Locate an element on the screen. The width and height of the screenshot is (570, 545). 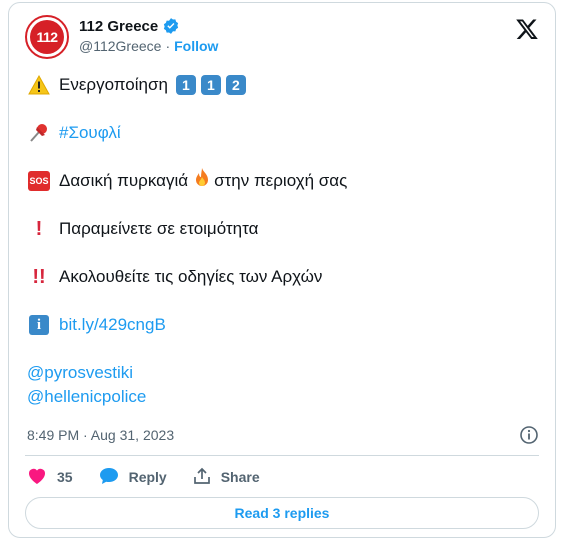
share-icon is located at coordinates (202, 477).